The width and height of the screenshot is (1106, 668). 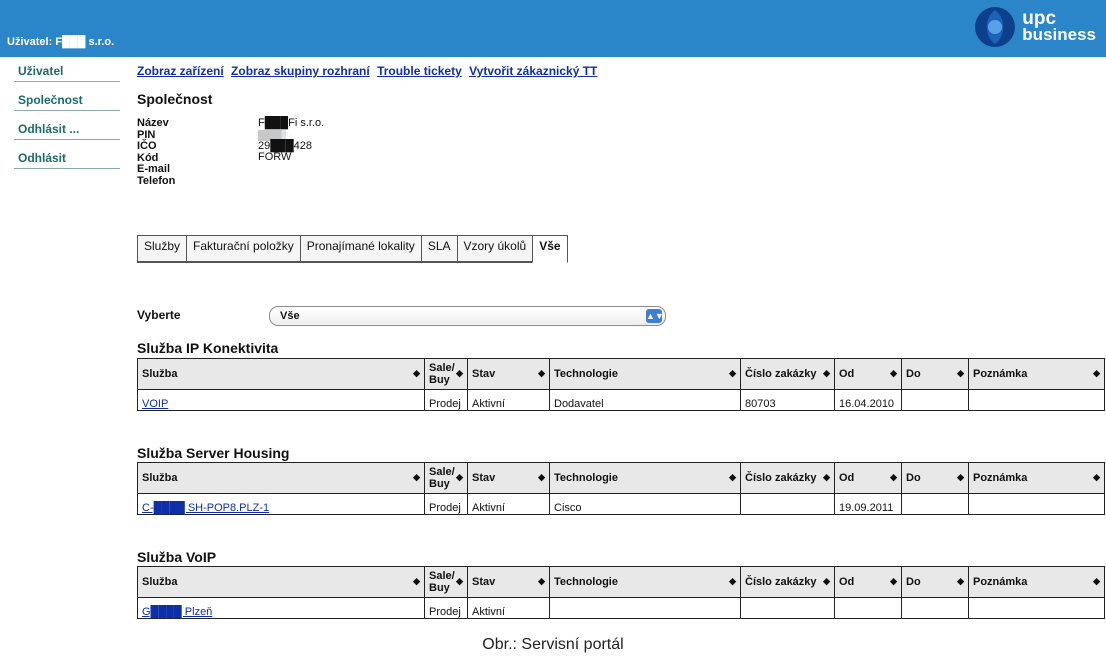 I want to click on cell-cislo, so click(x=787, y=608).